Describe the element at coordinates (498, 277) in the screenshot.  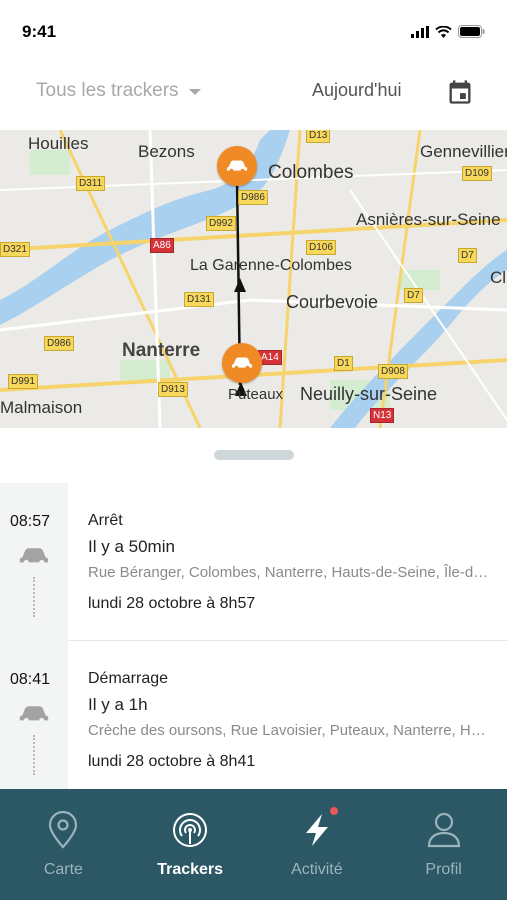
I see `map-place: Cli` at that location.